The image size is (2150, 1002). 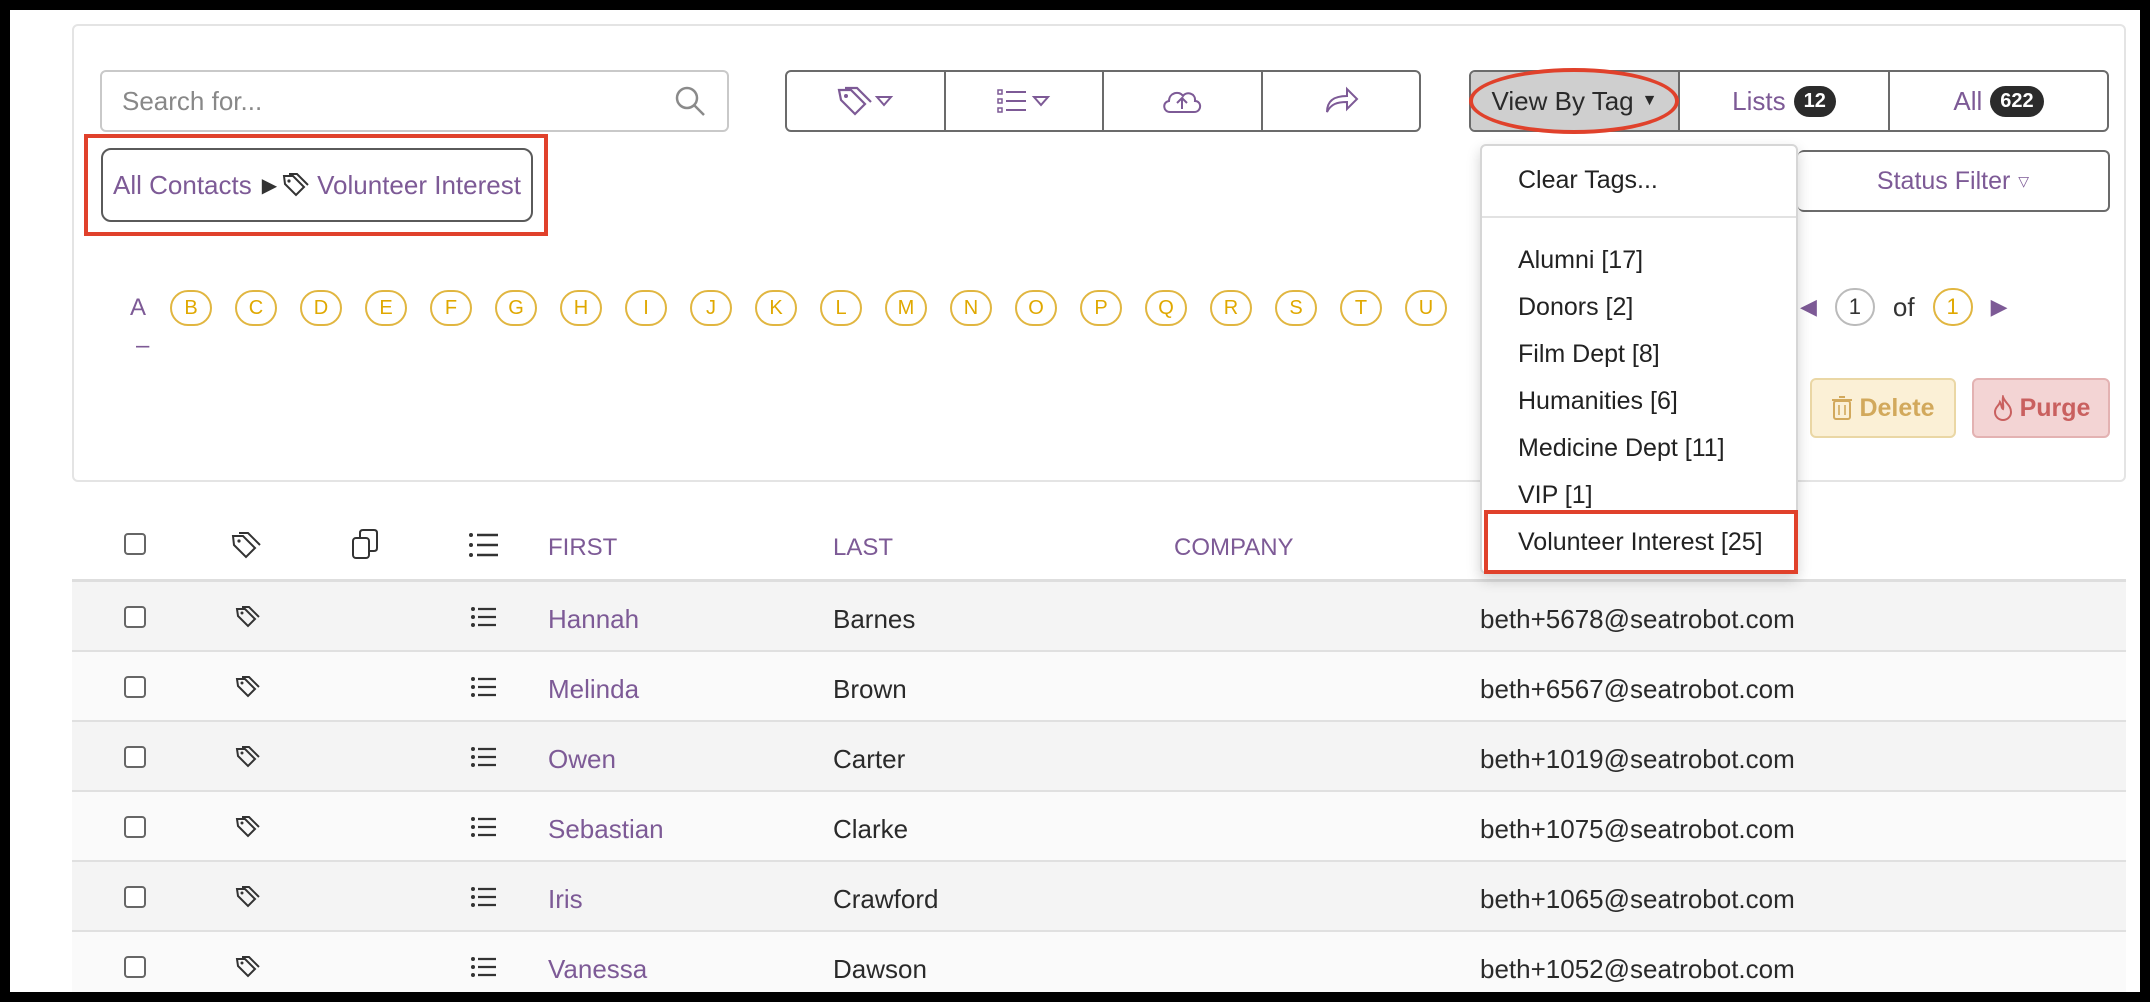 I want to click on first-name-link: Sebastian, so click(x=606, y=829).